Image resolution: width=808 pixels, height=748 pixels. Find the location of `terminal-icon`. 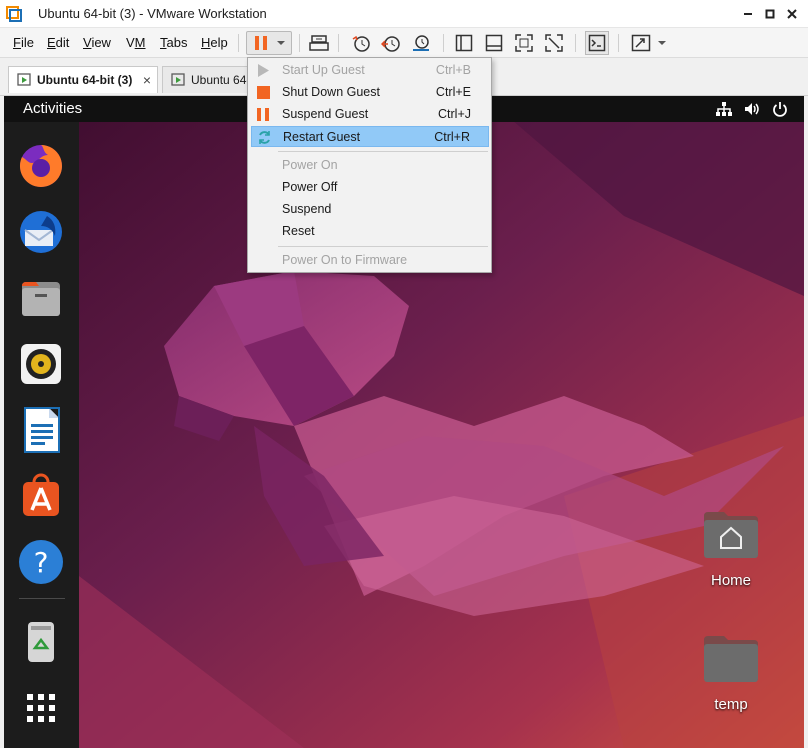

terminal-icon is located at coordinates (597, 43).